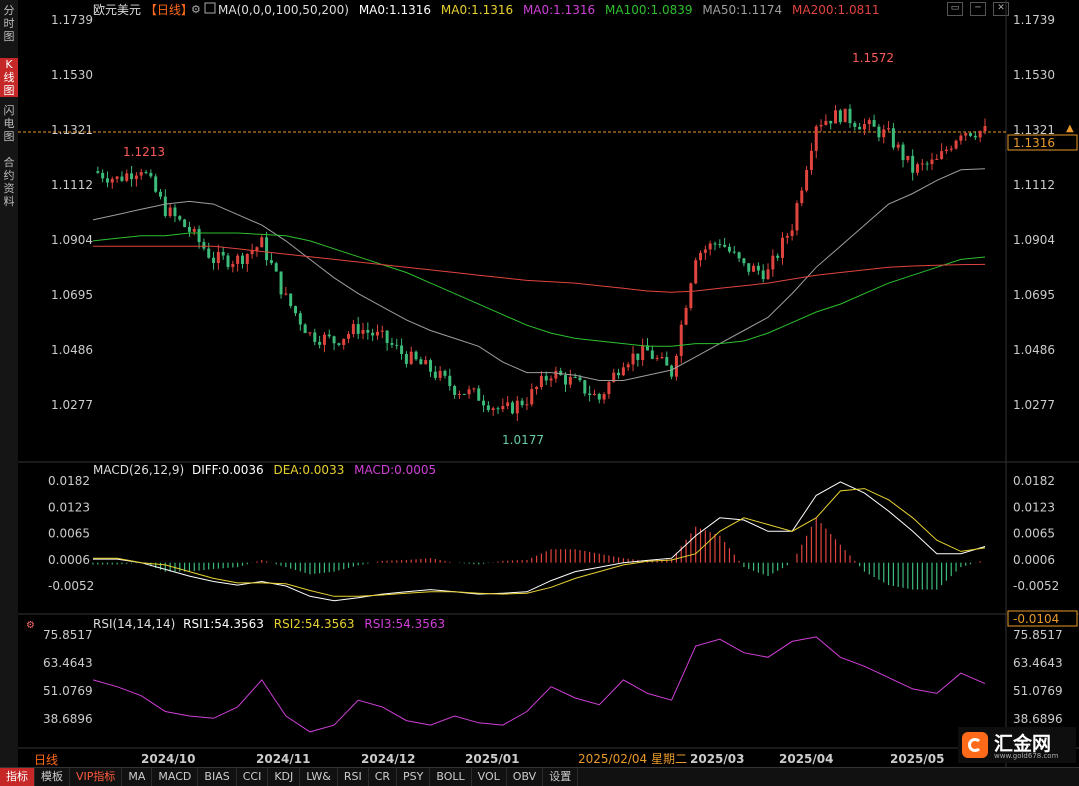 The height and width of the screenshot is (786, 1079). Describe the element at coordinates (1034, 481) in the screenshot. I see `macd-axis-tick-right: 0.0182` at that location.